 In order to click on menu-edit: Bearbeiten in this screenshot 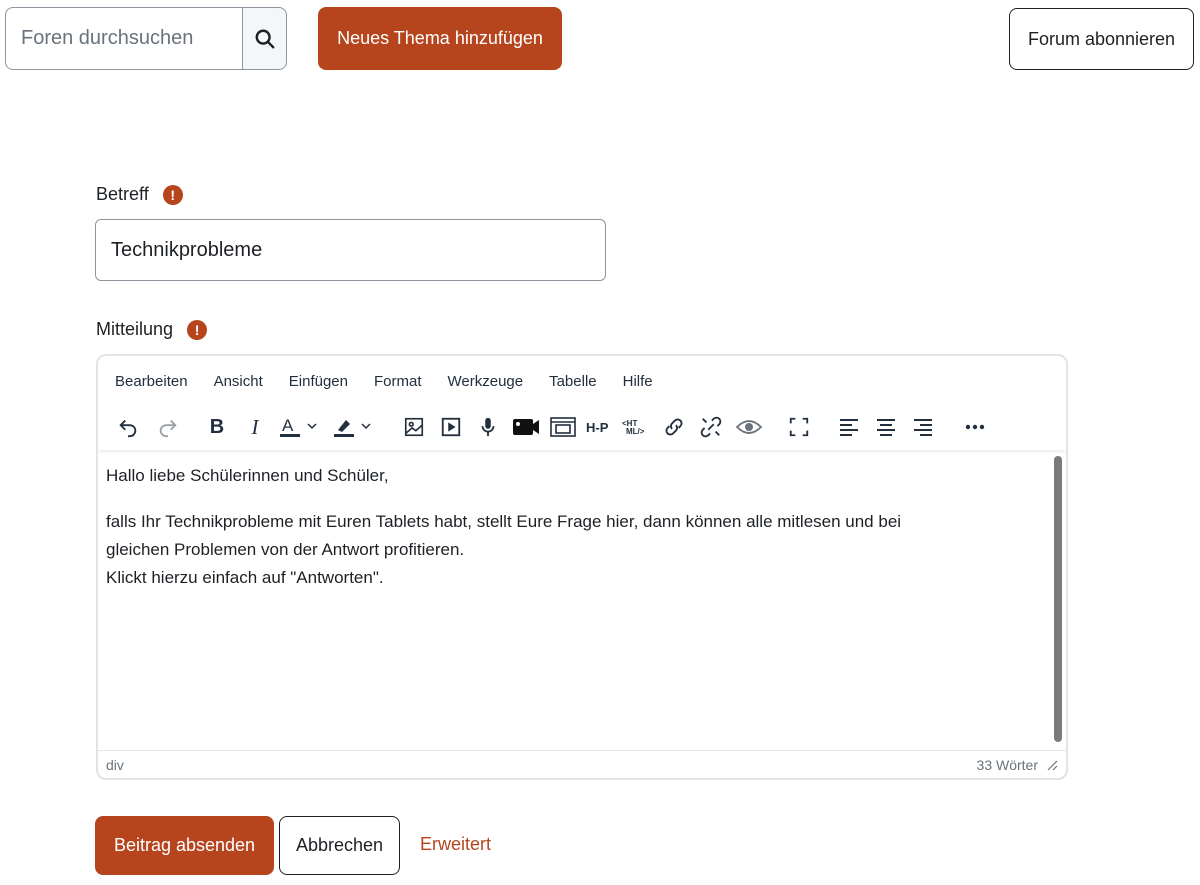, I will do `click(151, 381)`.